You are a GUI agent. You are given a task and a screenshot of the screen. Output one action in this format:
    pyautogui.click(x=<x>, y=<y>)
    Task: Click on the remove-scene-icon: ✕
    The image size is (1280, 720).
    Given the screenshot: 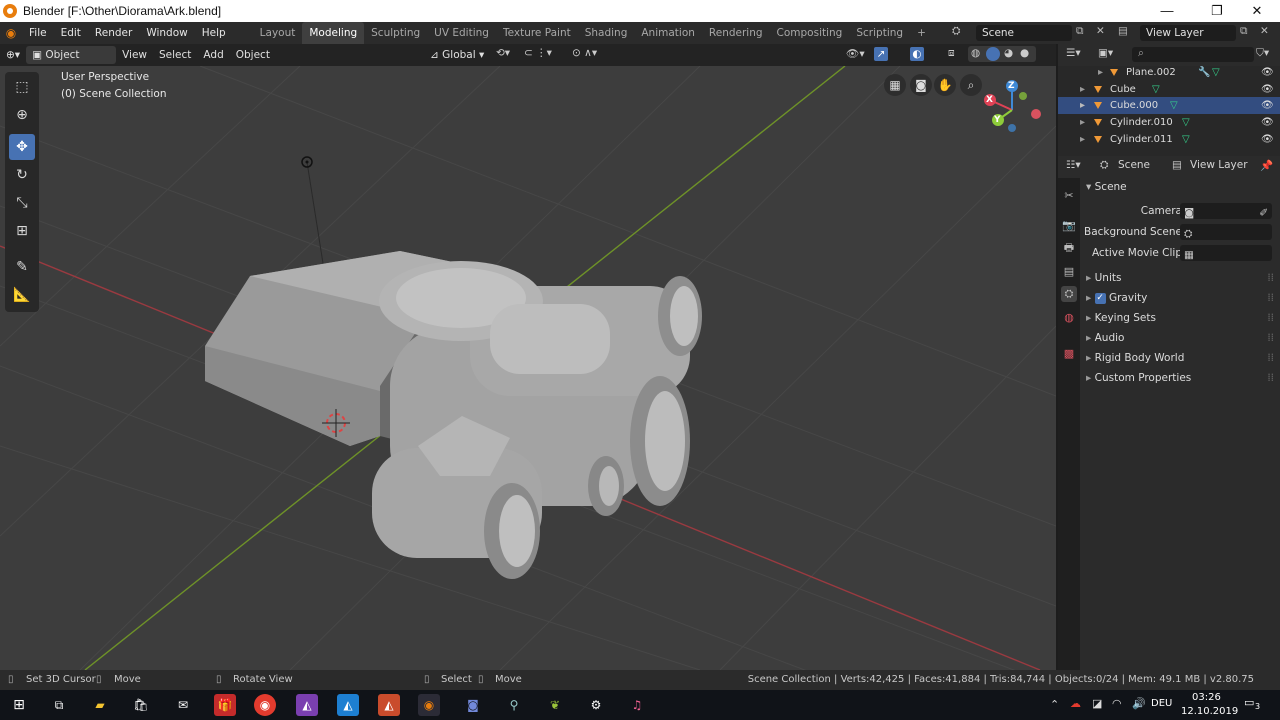 What is the action you would take?
    pyautogui.click(x=1100, y=31)
    